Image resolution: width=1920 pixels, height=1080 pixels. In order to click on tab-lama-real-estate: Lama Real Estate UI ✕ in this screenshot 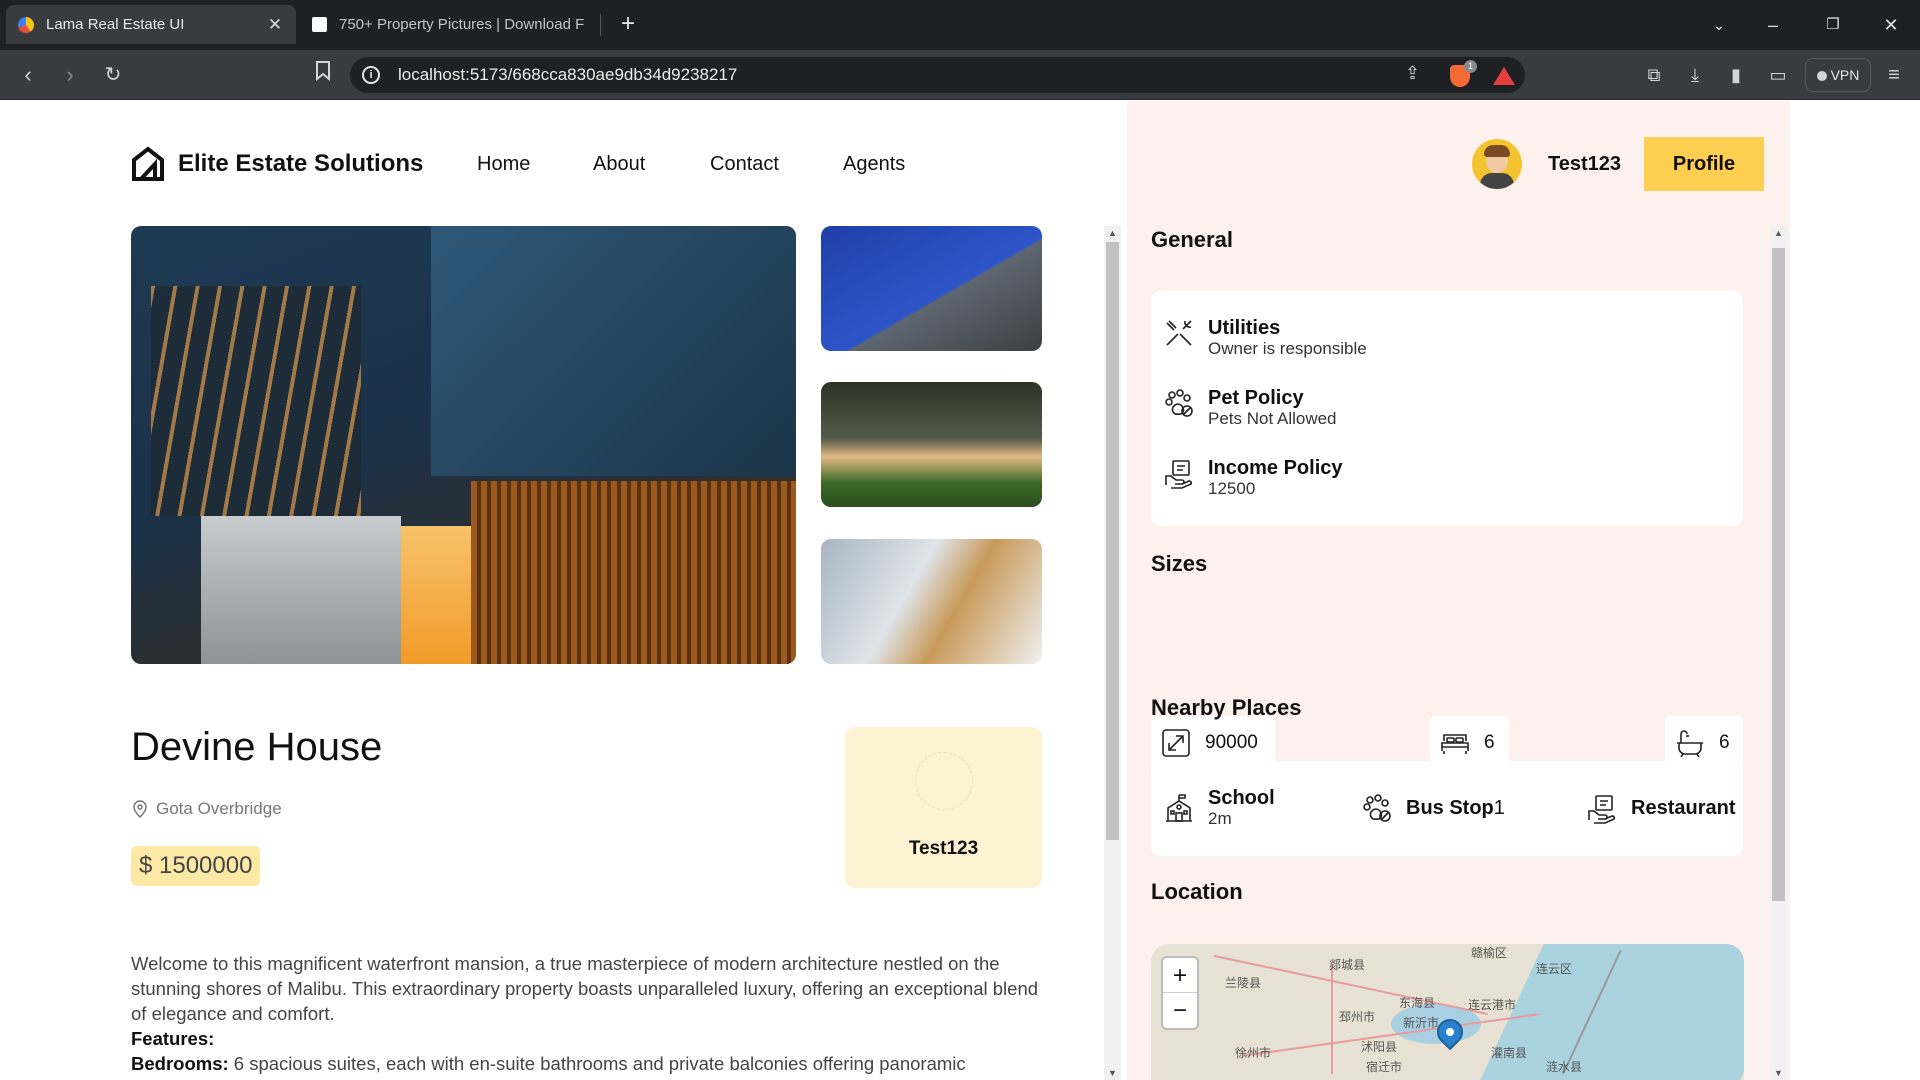, I will do `click(151, 24)`.